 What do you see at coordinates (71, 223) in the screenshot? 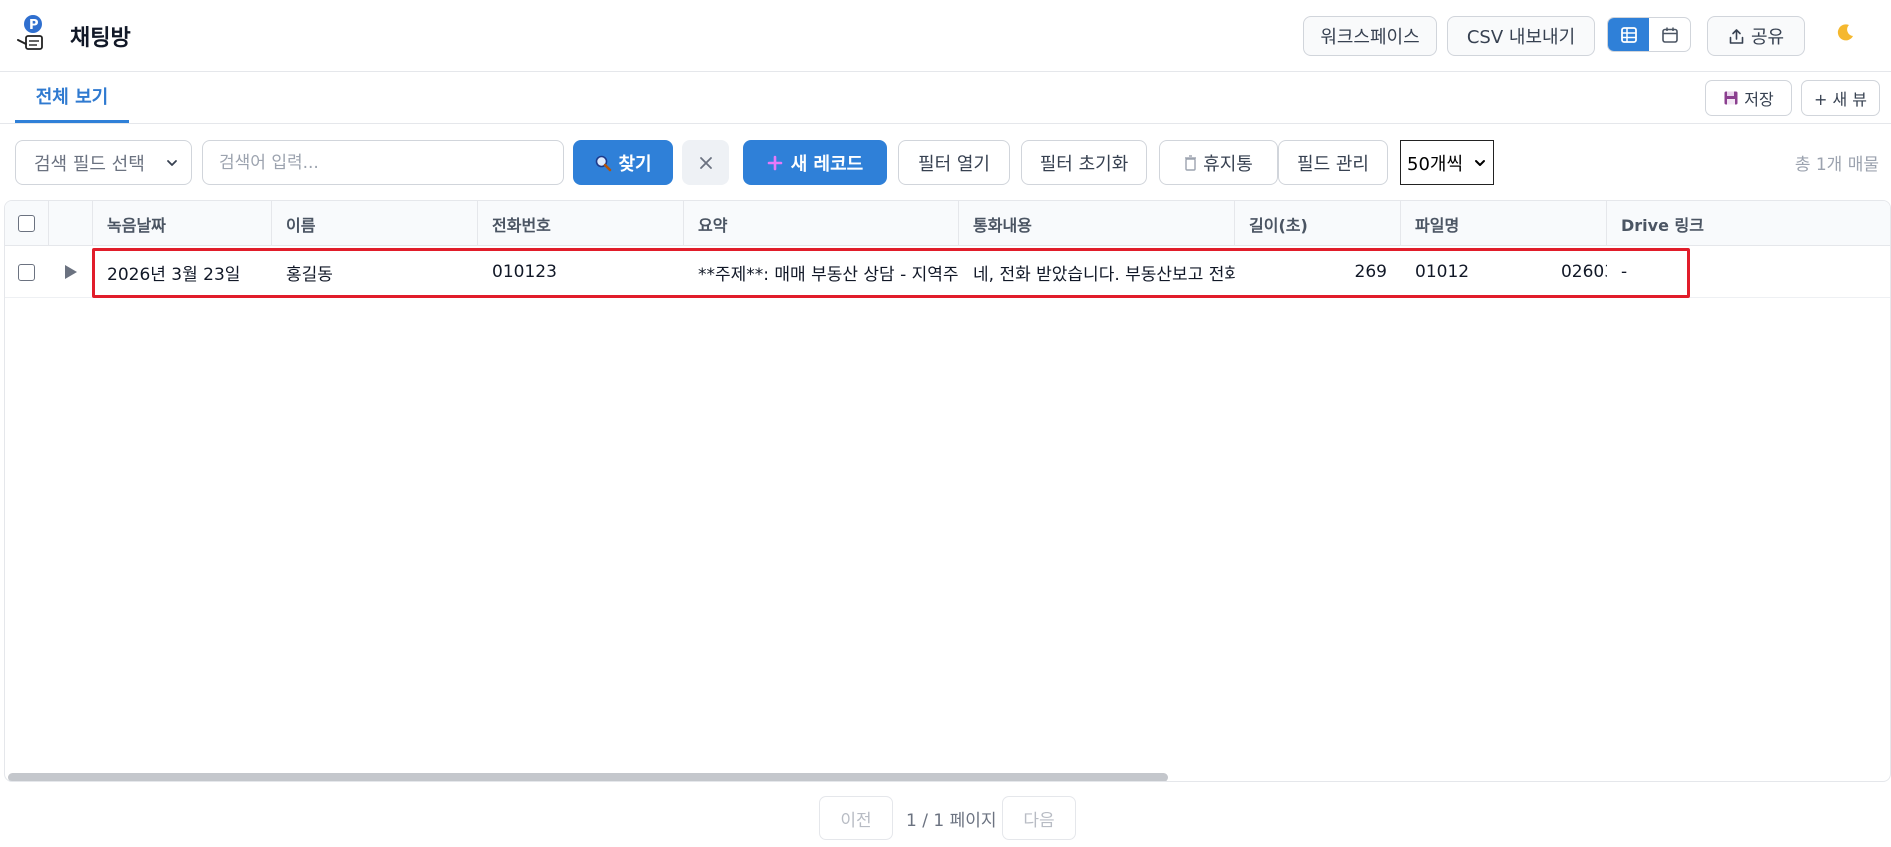
I see `expand-column-header` at bounding box center [71, 223].